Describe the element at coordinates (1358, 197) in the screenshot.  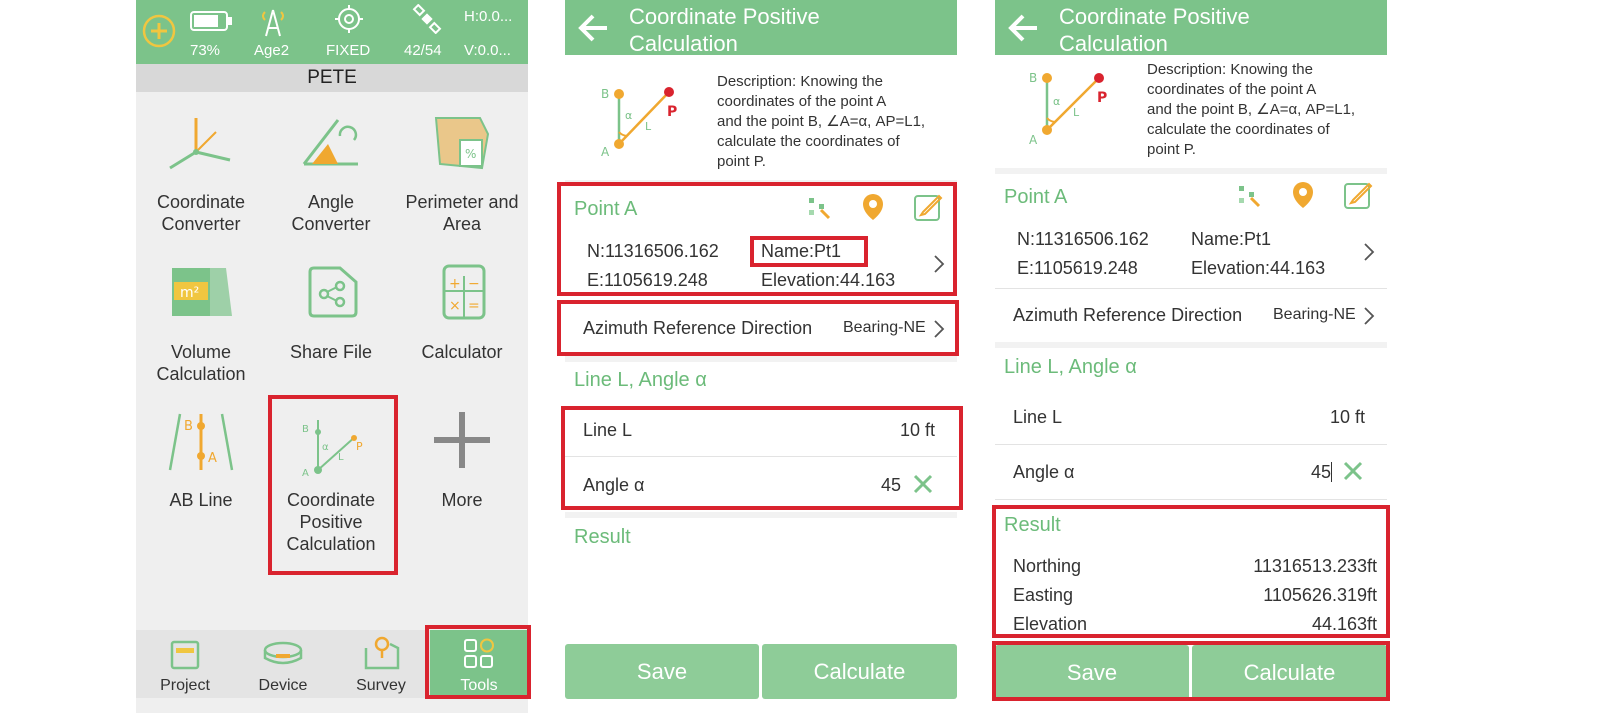
I see `edit-icon` at that location.